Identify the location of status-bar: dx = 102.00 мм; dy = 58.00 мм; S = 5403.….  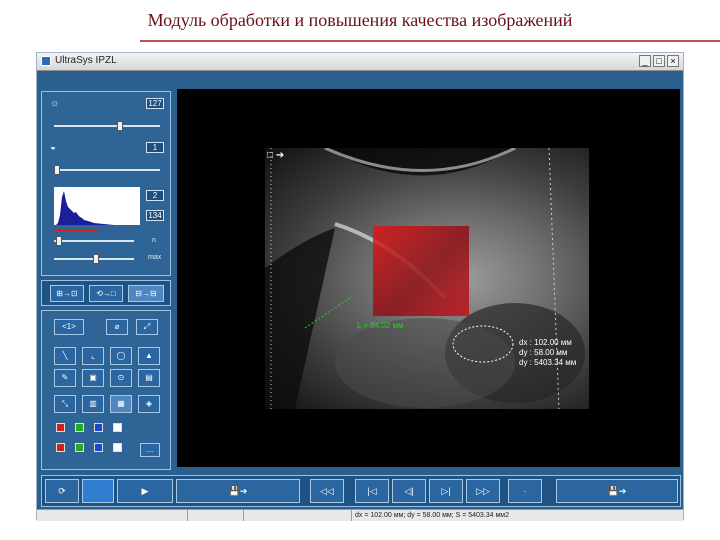
(360, 515).